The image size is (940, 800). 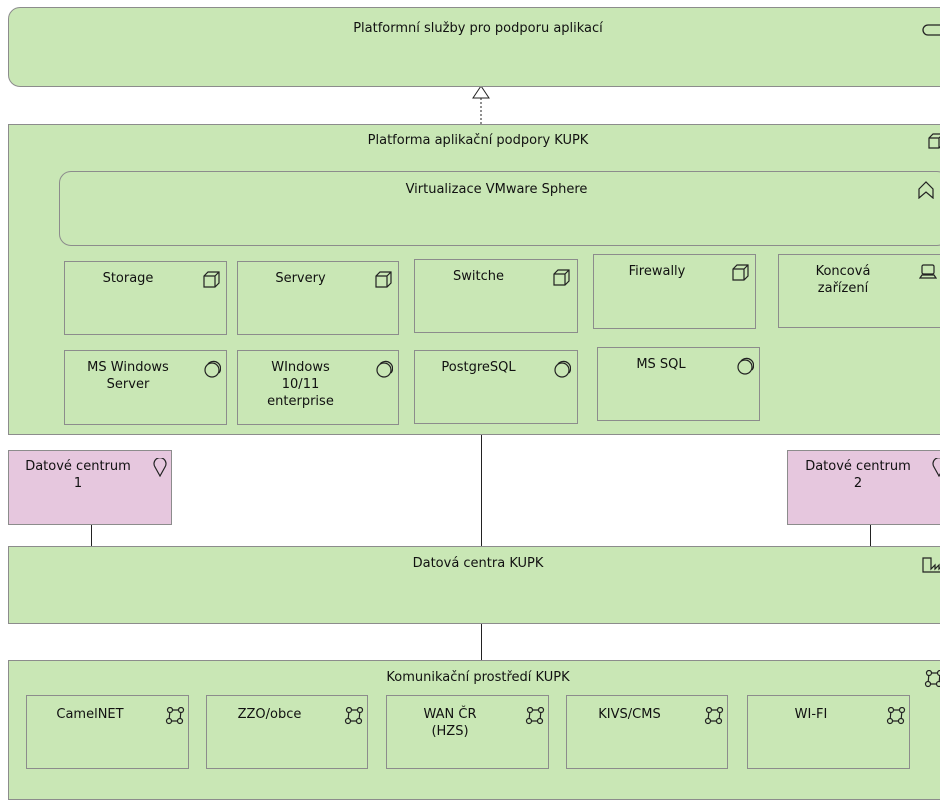 I want to click on virtualization-box: Virtualizace VMware Sphere, so click(x=499, y=208).